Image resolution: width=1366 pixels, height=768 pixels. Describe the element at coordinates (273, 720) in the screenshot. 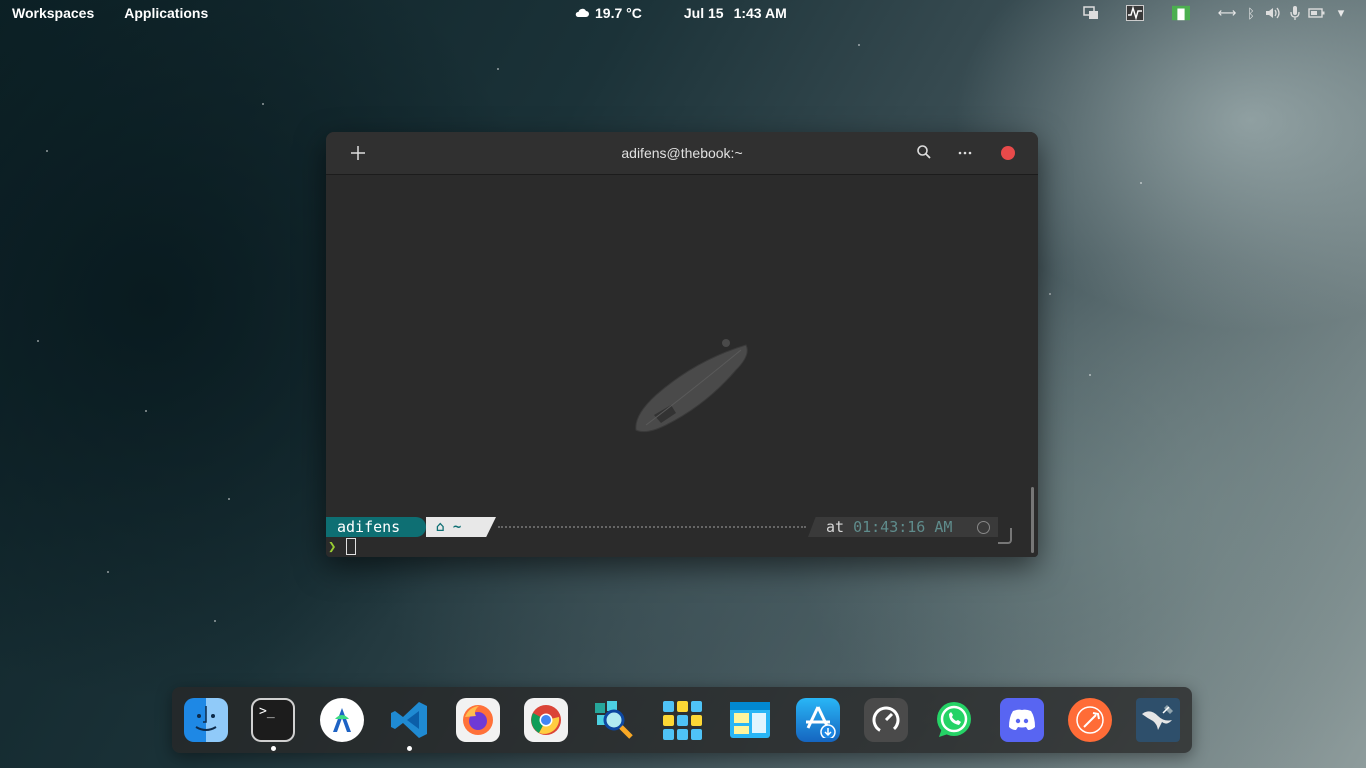

I see `dock-item-terminal: >_` at that location.